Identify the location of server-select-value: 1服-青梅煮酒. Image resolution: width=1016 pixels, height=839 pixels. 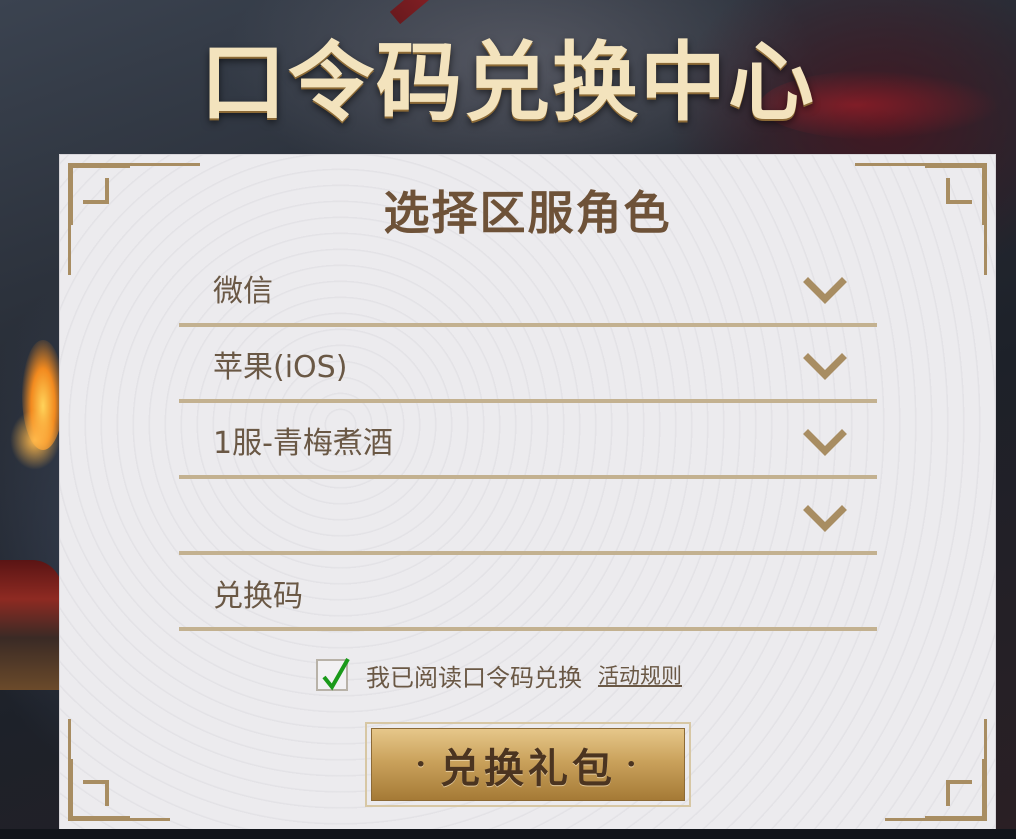
(303, 443).